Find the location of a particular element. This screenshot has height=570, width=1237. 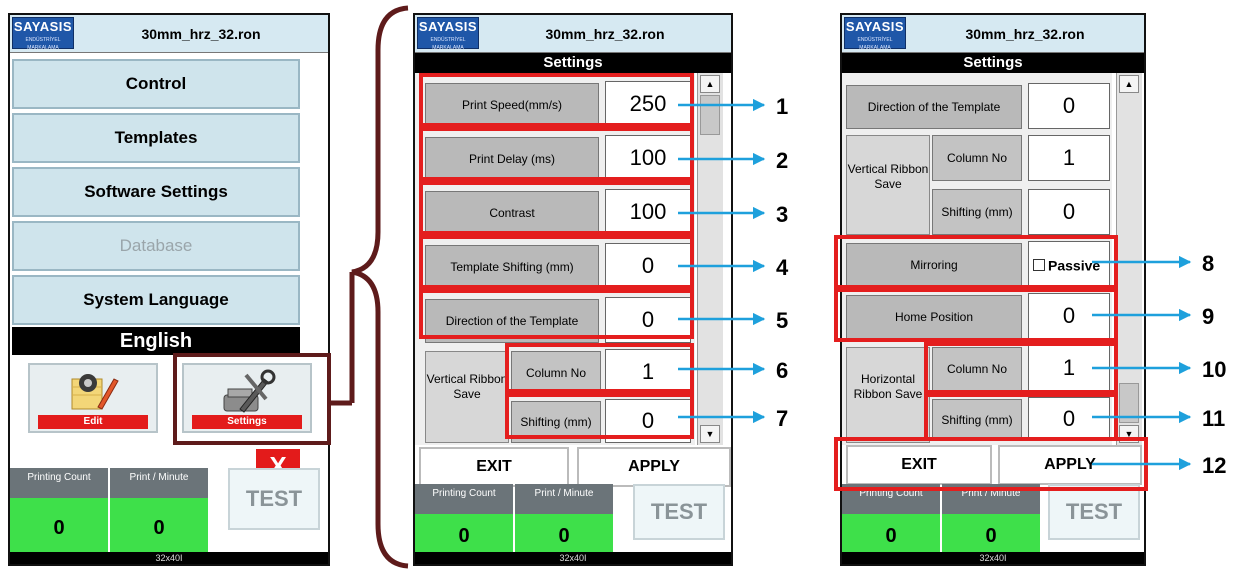

callout-9: 9 is located at coordinates (1208, 316).